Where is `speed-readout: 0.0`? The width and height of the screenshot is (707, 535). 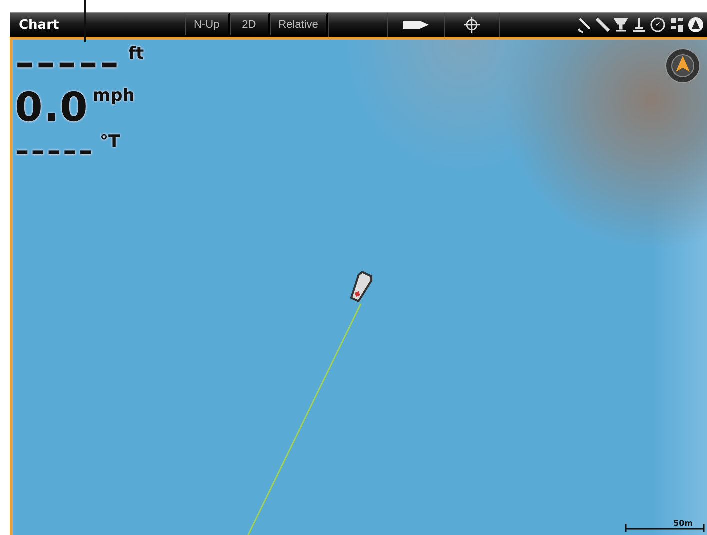 speed-readout: 0.0 is located at coordinates (52, 108).